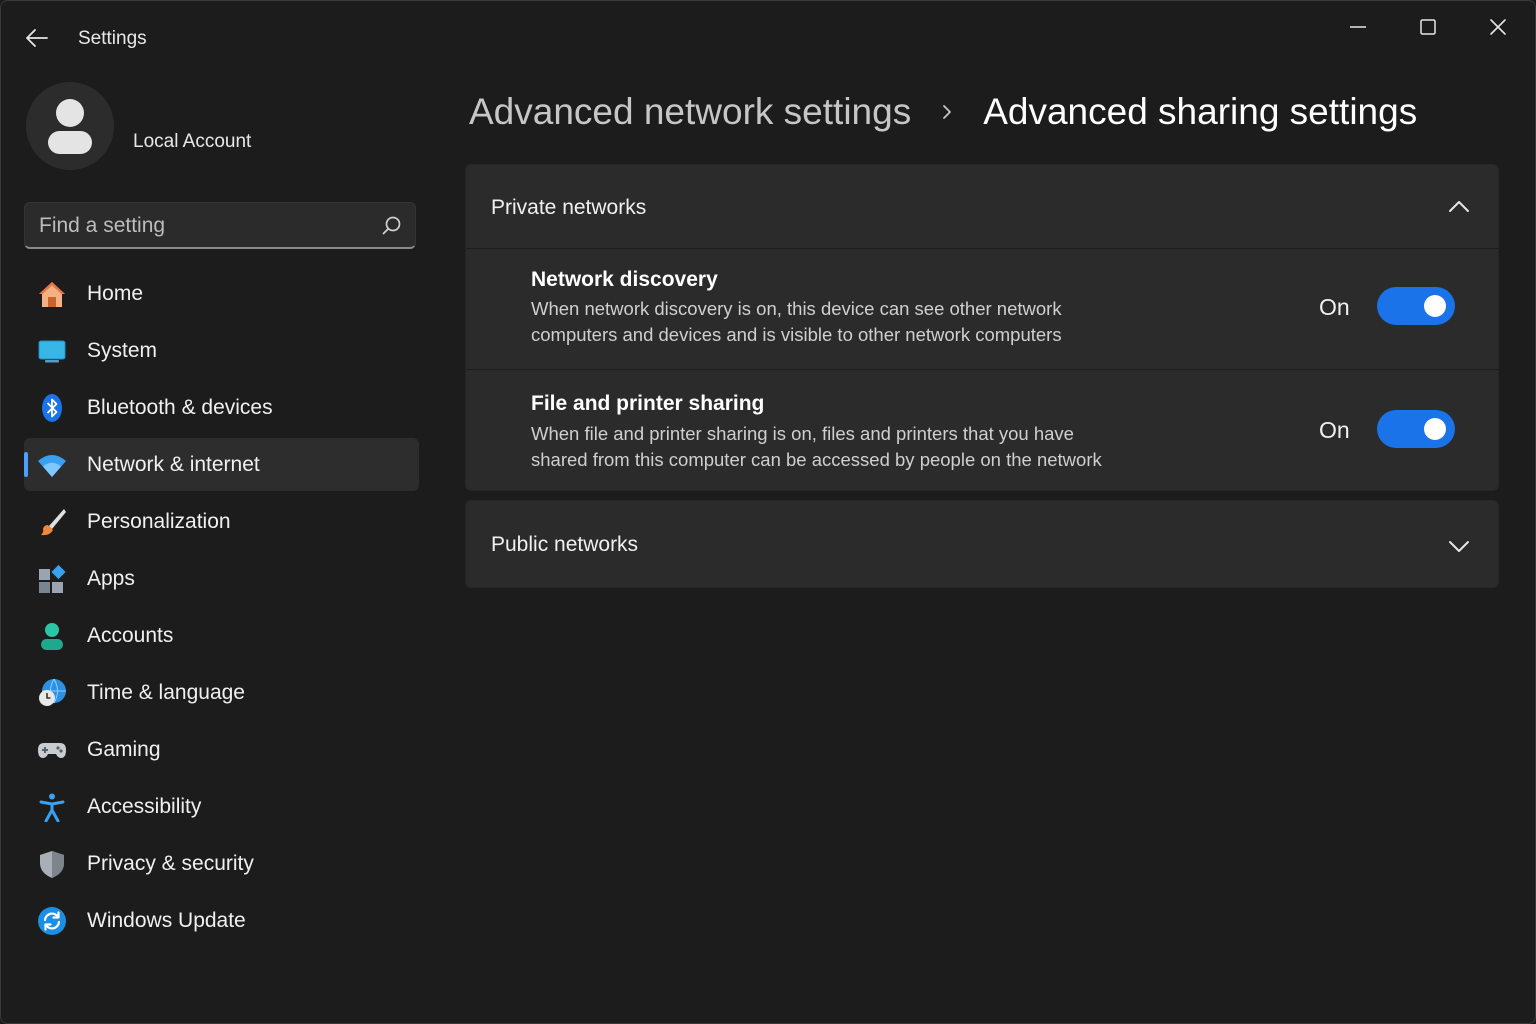  I want to click on sidebar-item-label: Apps, so click(111, 578).